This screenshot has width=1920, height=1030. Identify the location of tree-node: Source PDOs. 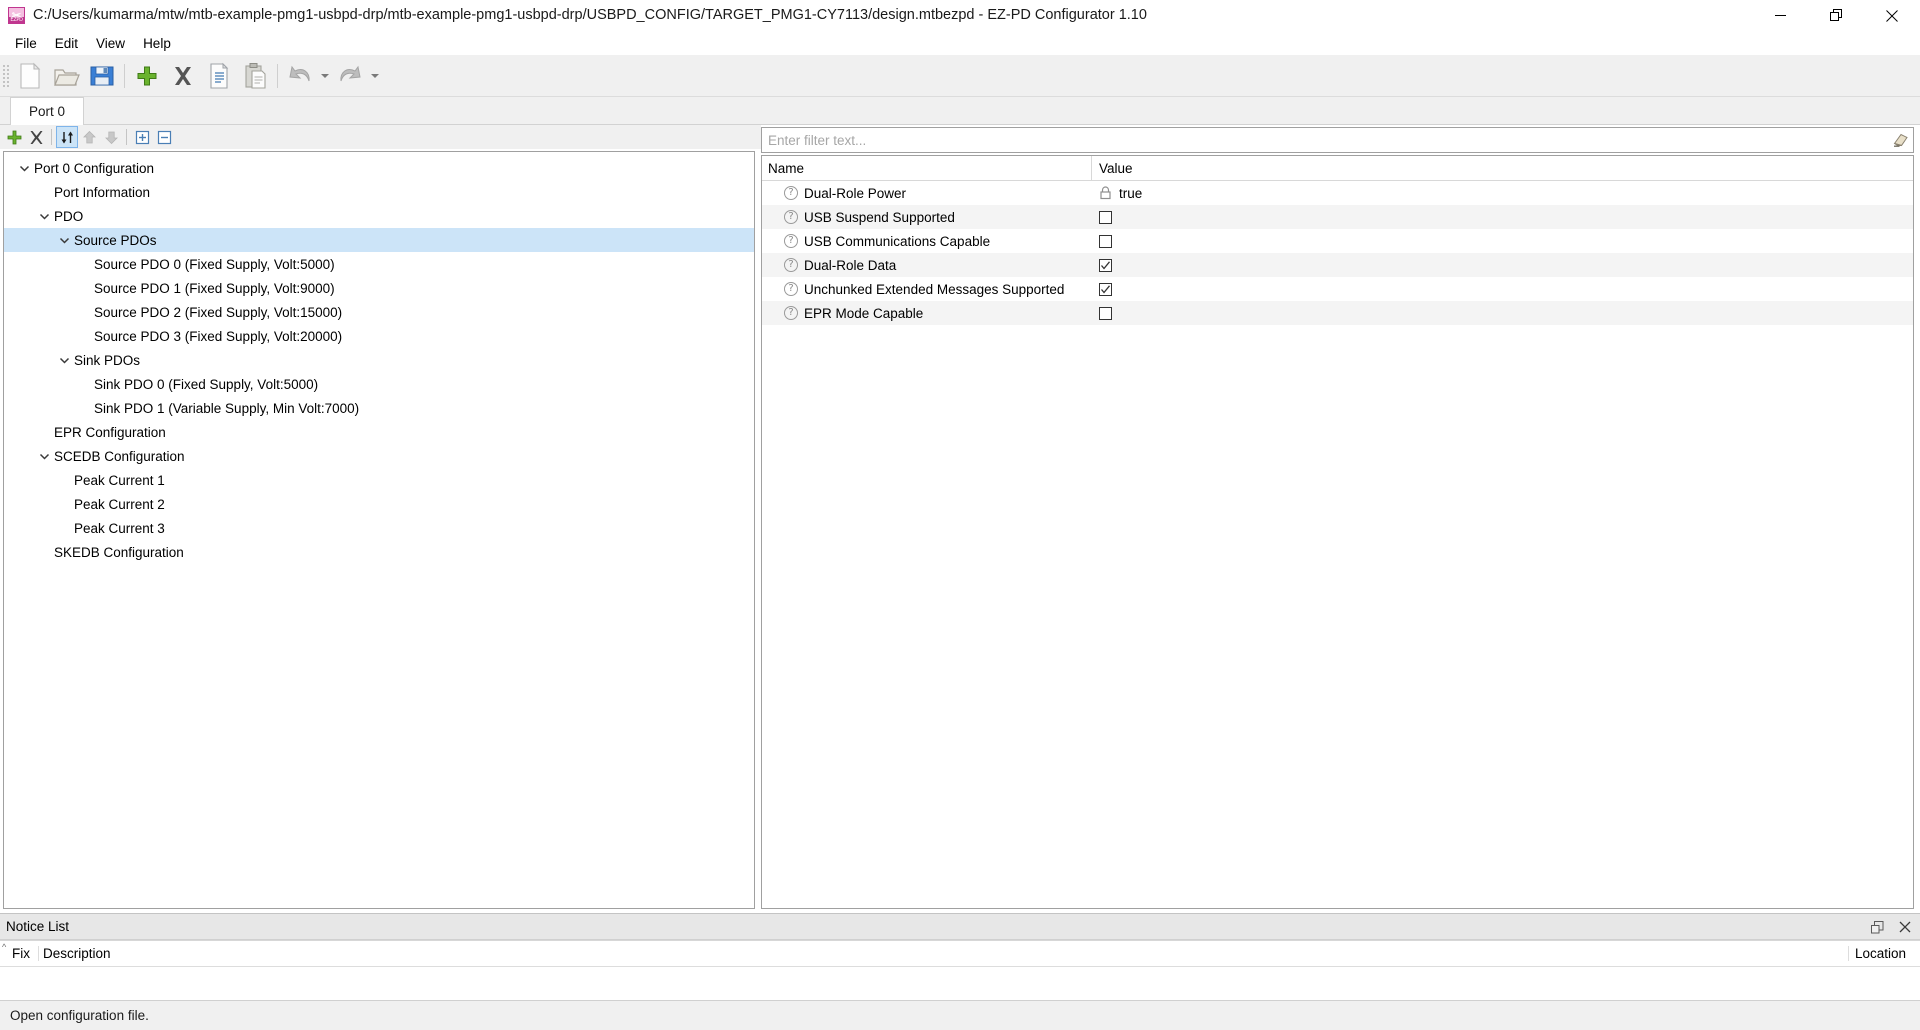
(379, 240).